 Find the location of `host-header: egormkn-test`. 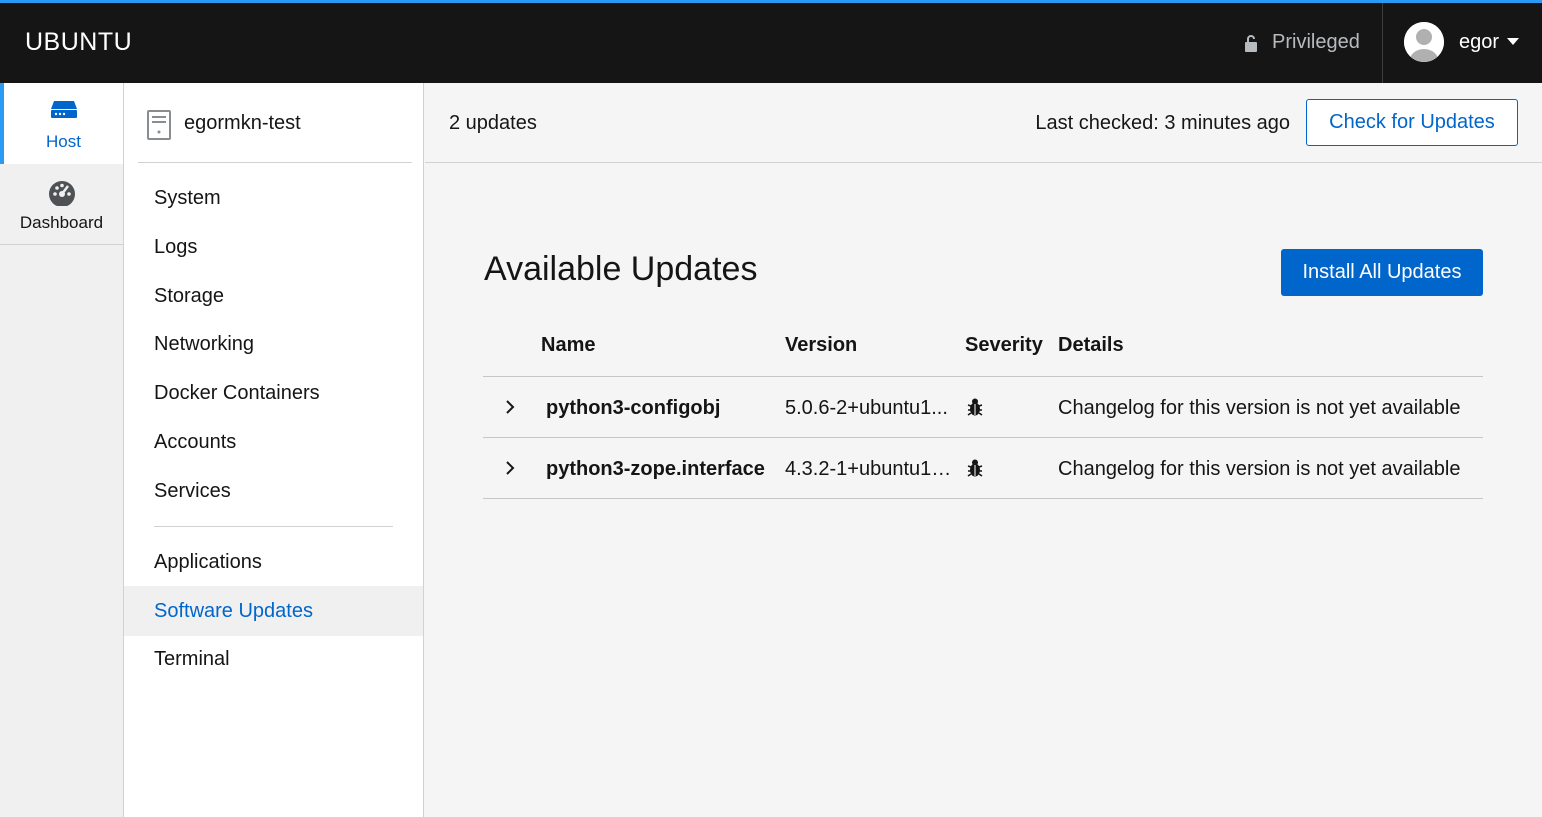

host-header: egormkn-test is located at coordinates (275, 123).